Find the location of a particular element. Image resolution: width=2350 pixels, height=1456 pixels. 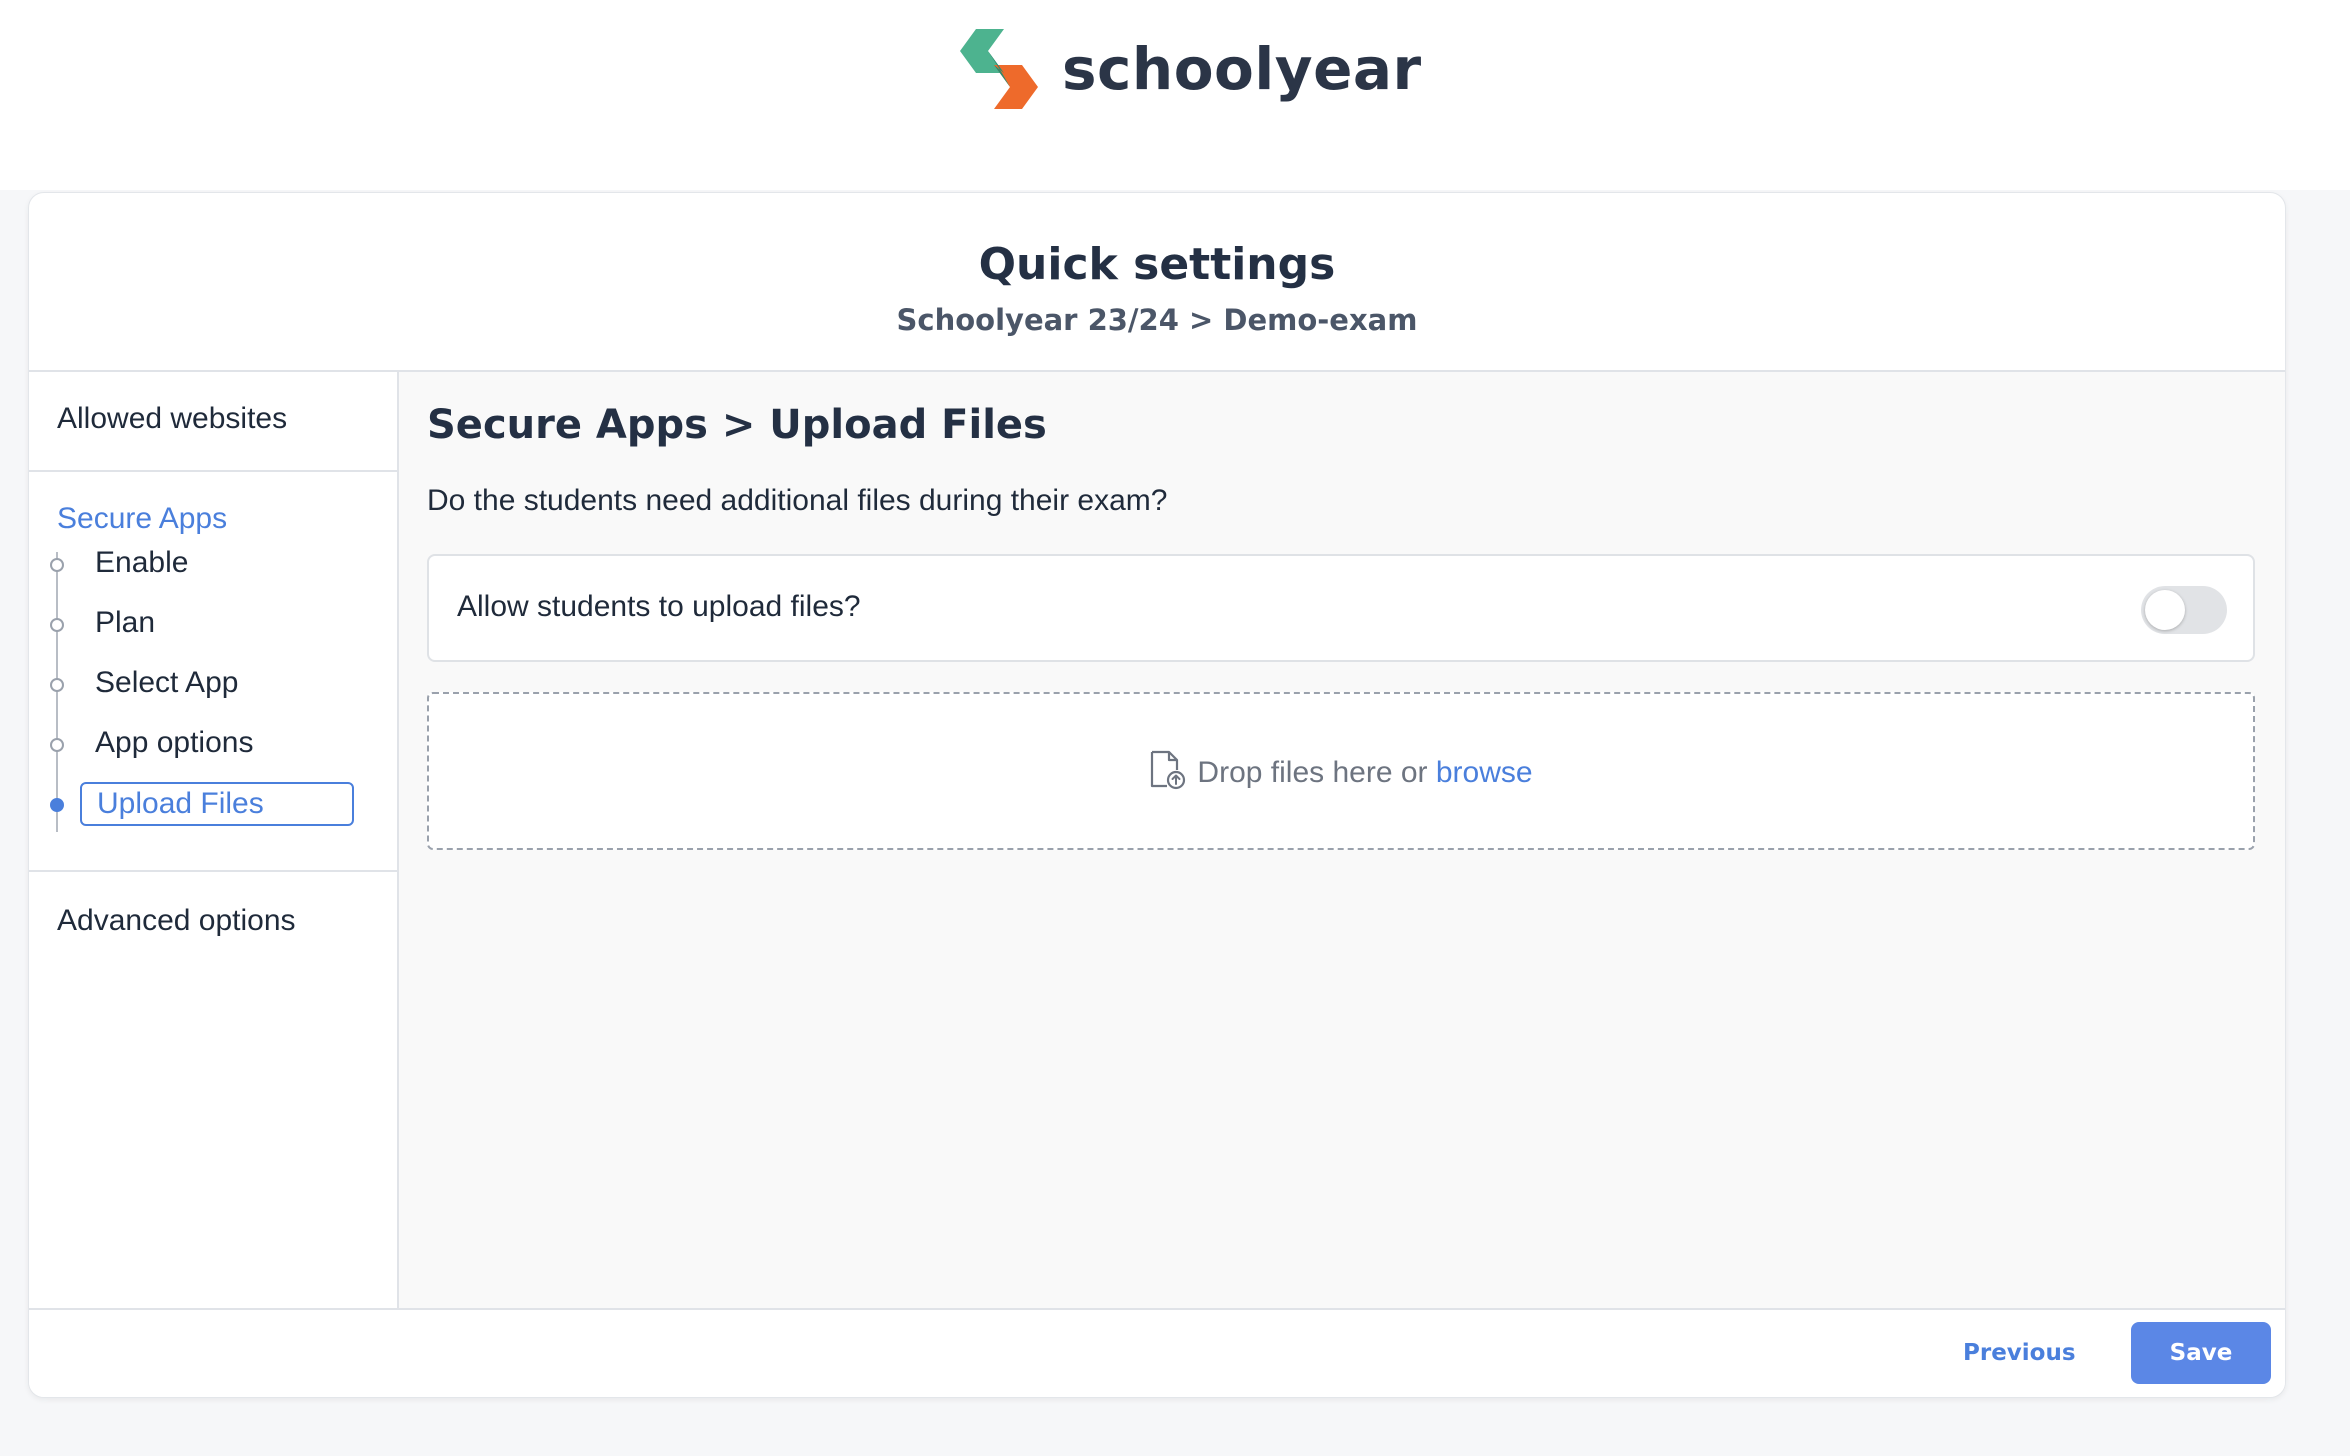

card-footer: Previous Save is located at coordinates (1157, 1352).